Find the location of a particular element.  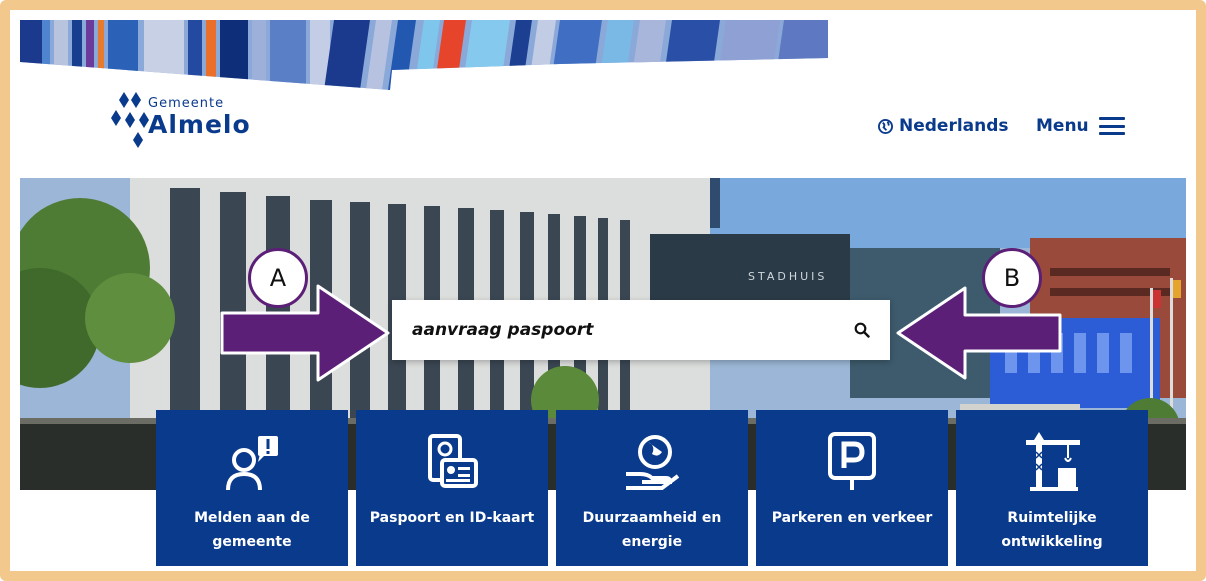

person-alert-icon is located at coordinates (252, 463).